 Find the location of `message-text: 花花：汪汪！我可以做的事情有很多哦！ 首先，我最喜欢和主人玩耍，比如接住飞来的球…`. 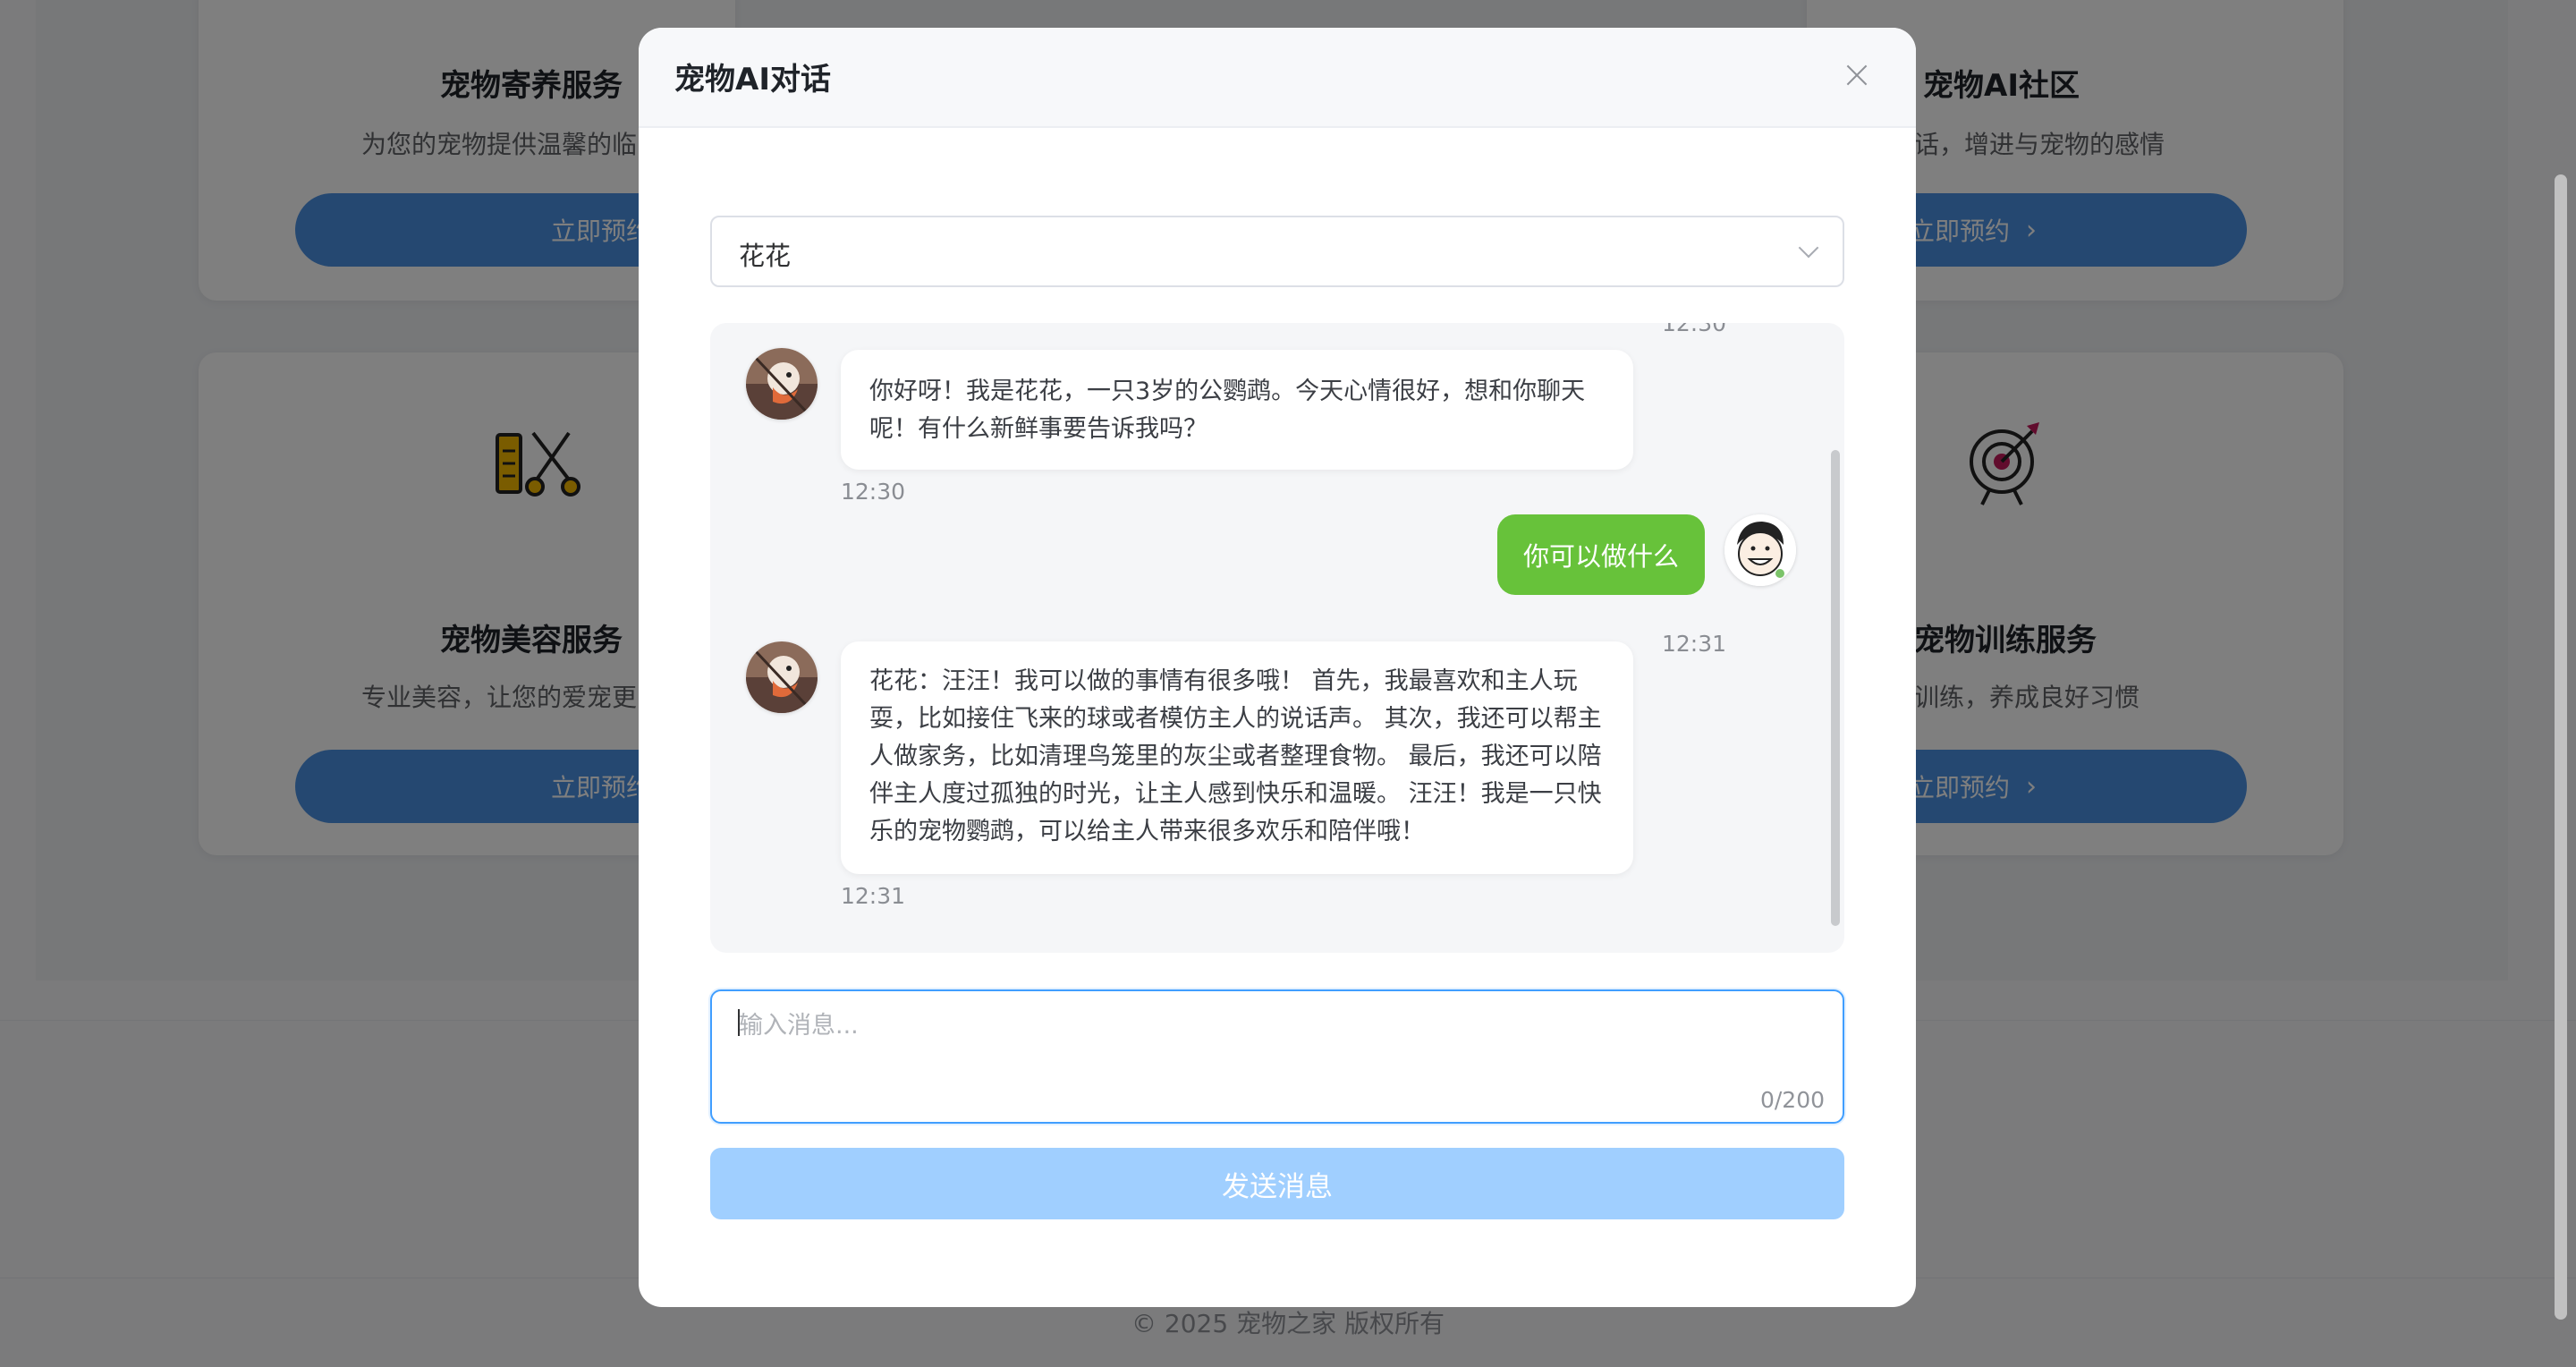

message-text: 花花：汪汪！我可以做的事情有很多哦！ 首先，我最喜欢和主人玩耍，比如接住飞来的球… is located at coordinates (1235, 756).